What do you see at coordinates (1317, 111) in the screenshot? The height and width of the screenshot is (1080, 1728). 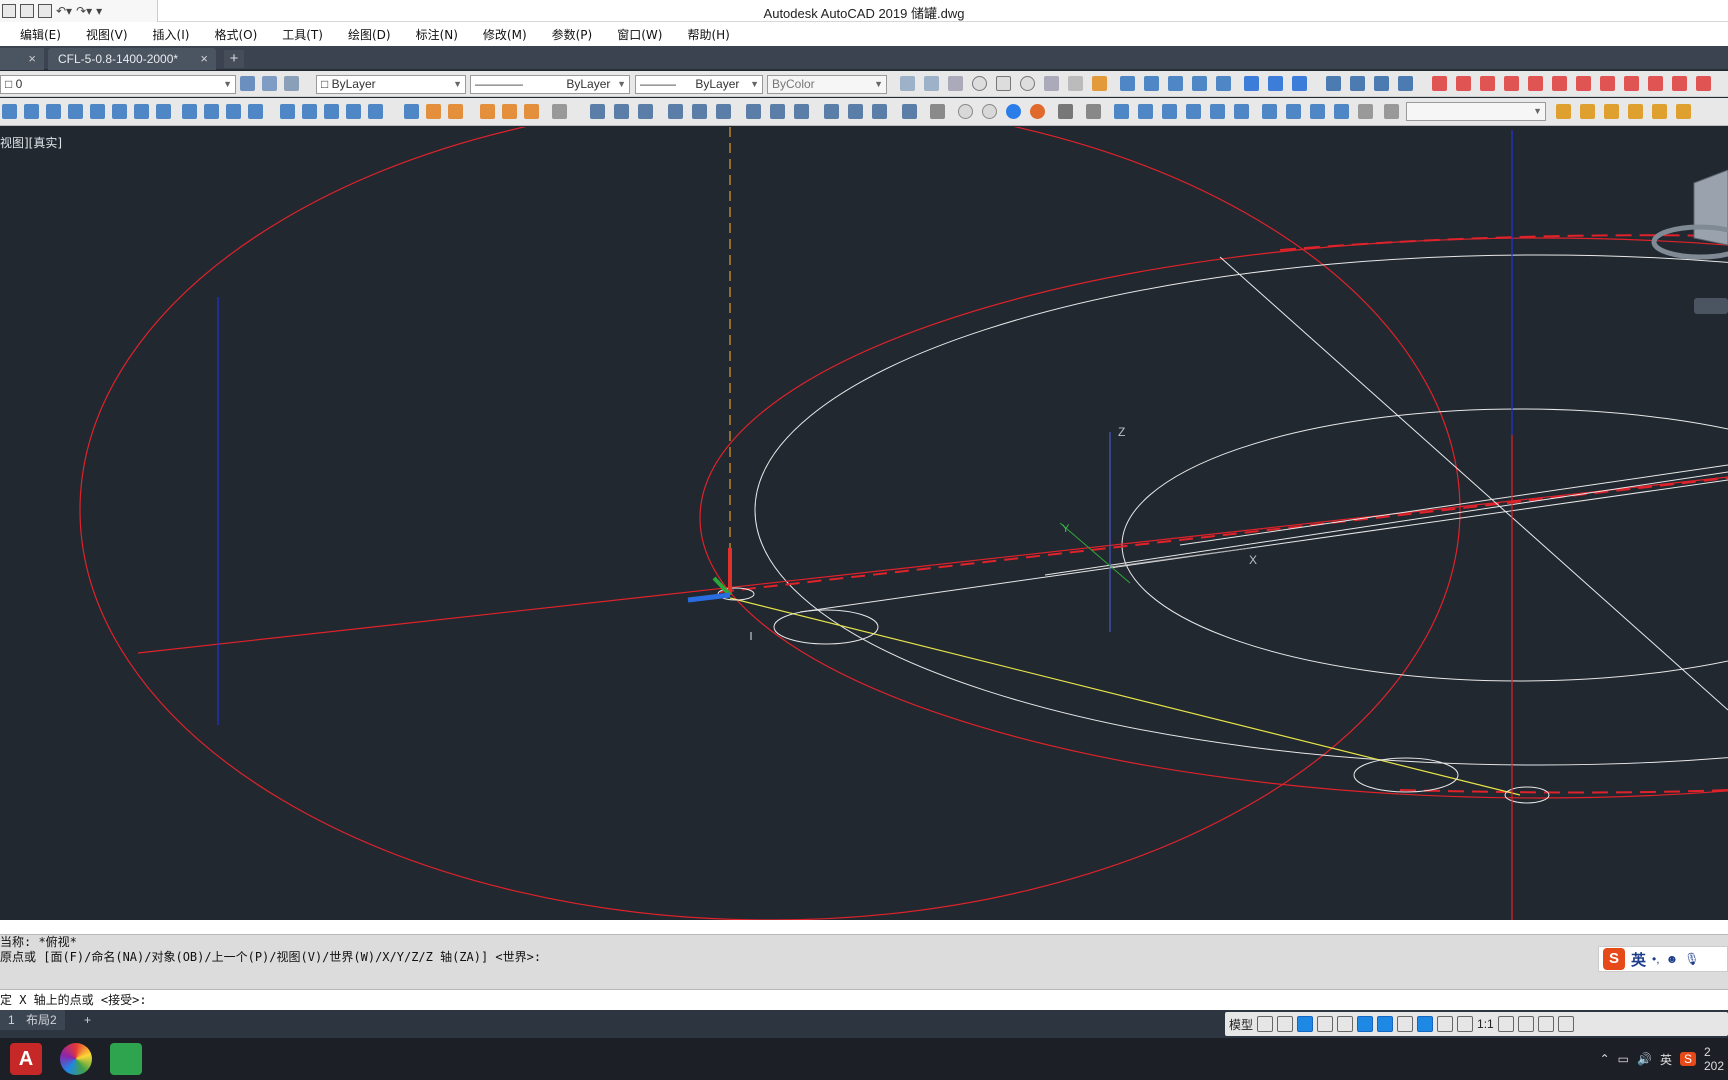 I see `ne-iso-icon` at bounding box center [1317, 111].